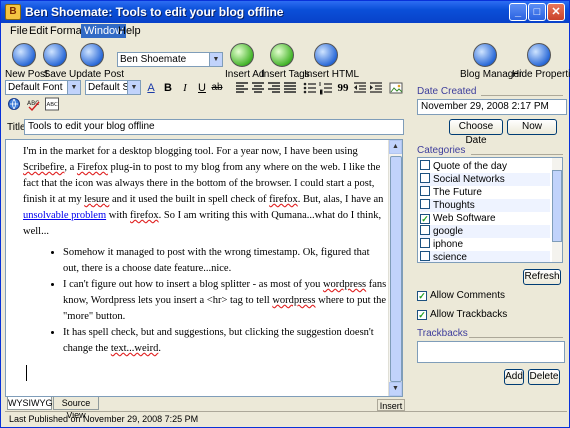 This screenshot has width=570, height=428. I want to click on insert-html-label: Insert HTML, so click(332, 74).